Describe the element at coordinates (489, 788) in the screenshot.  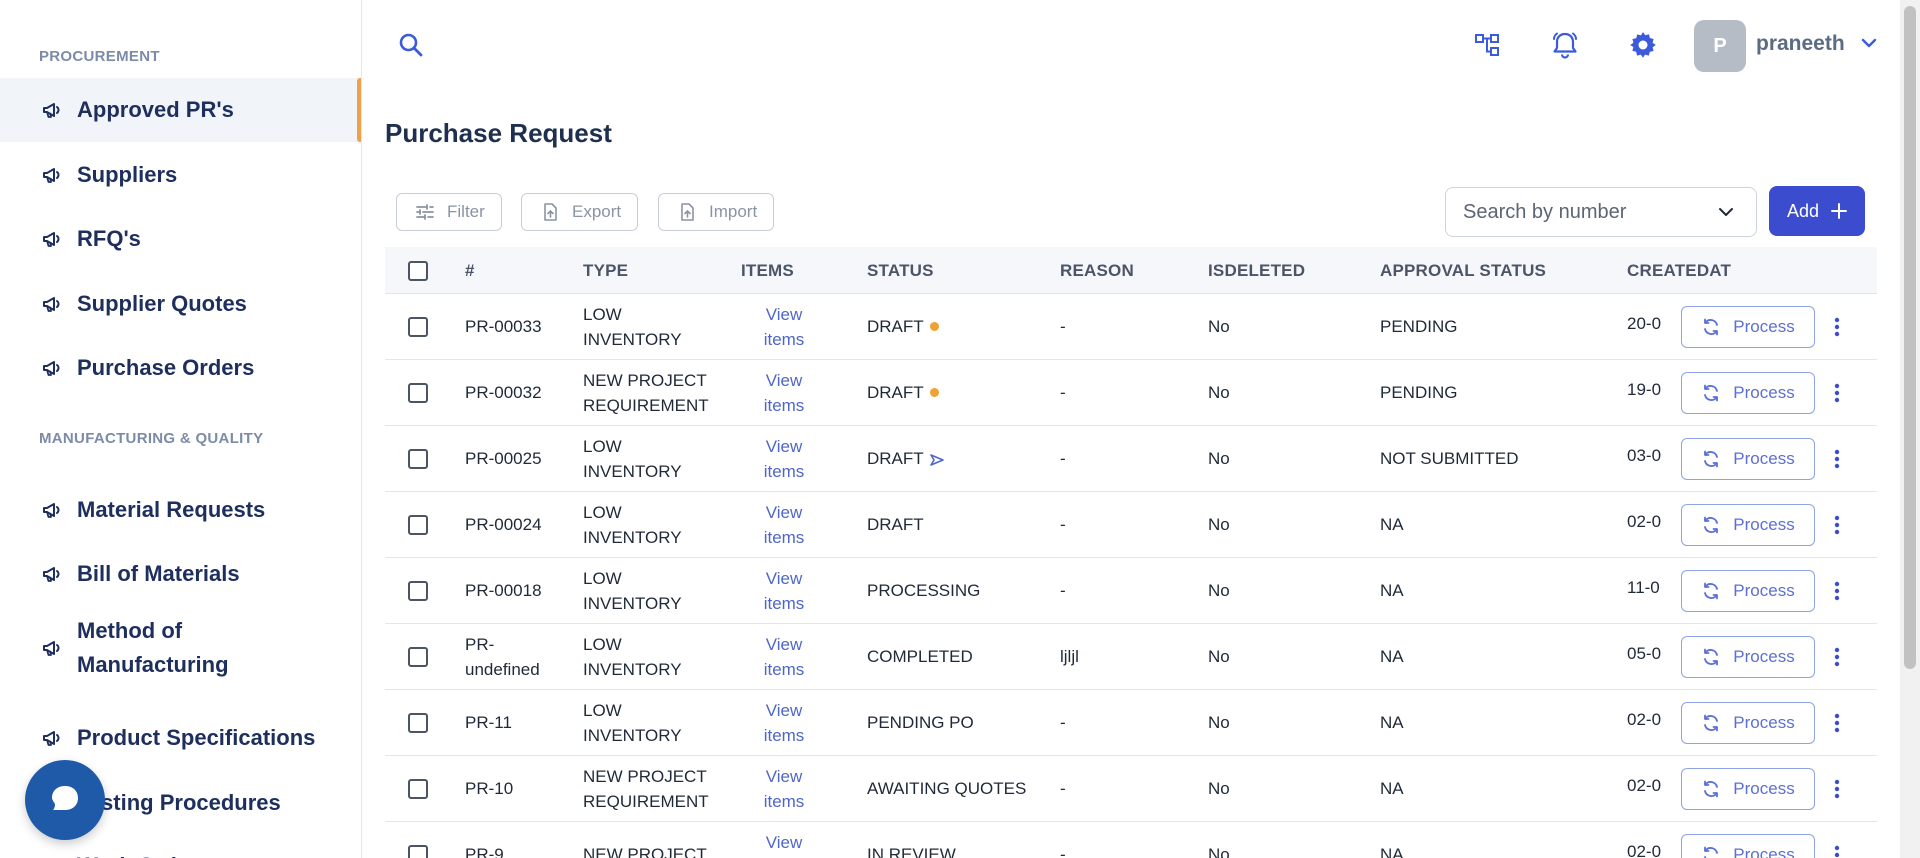
I see `row-number: PR-10` at that location.